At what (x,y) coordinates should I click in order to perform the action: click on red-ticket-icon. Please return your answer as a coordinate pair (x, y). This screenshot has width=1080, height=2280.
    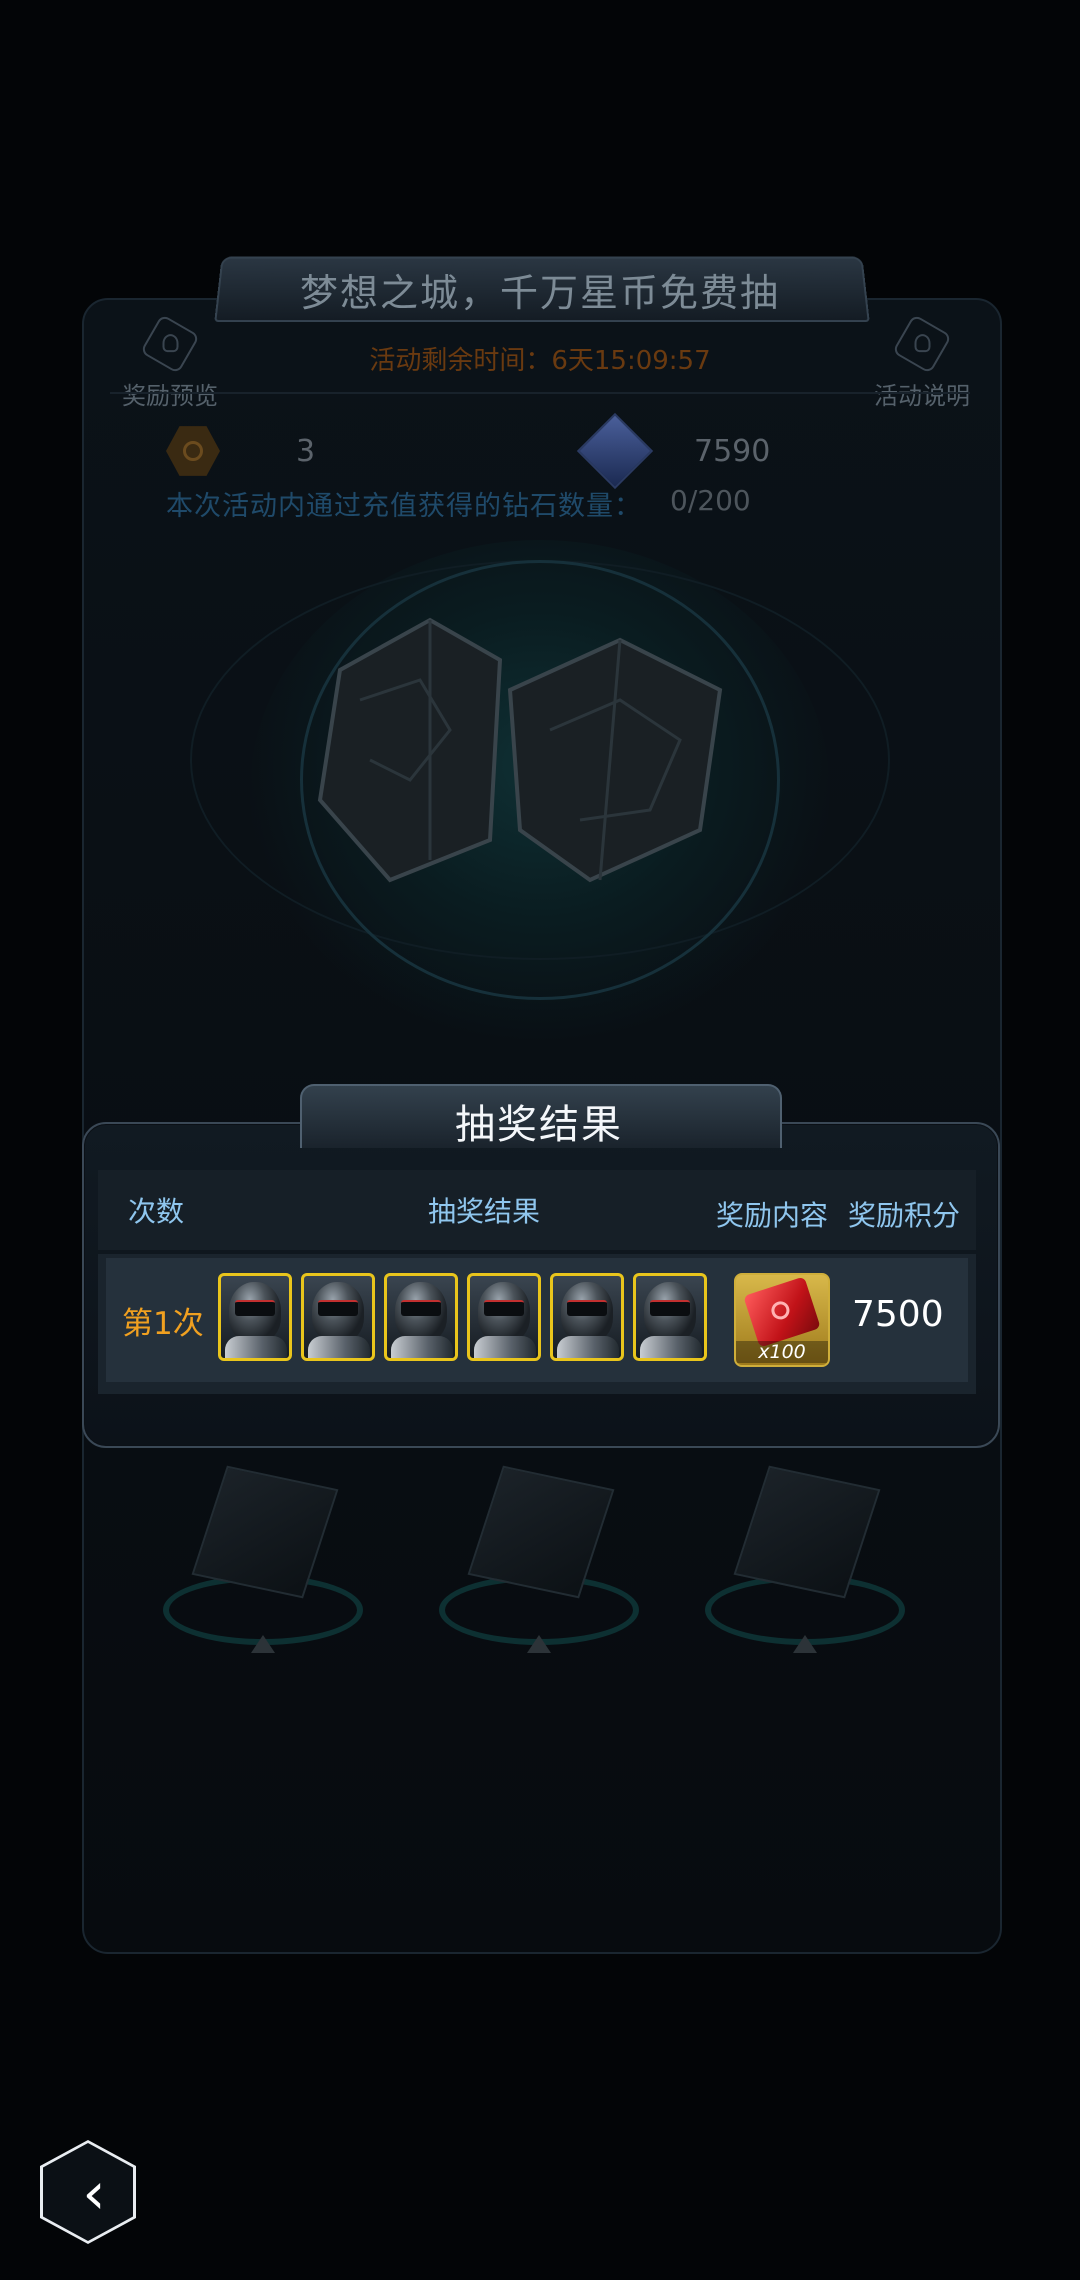
    Looking at the image, I should click on (782, 1312).